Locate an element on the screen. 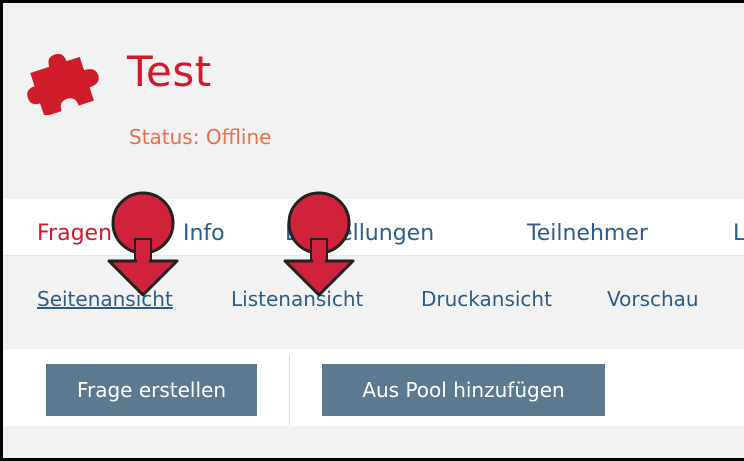 Image resolution: width=744 pixels, height=461 pixels. tab-teilnehmer: Teilnehmer is located at coordinates (587, 233).